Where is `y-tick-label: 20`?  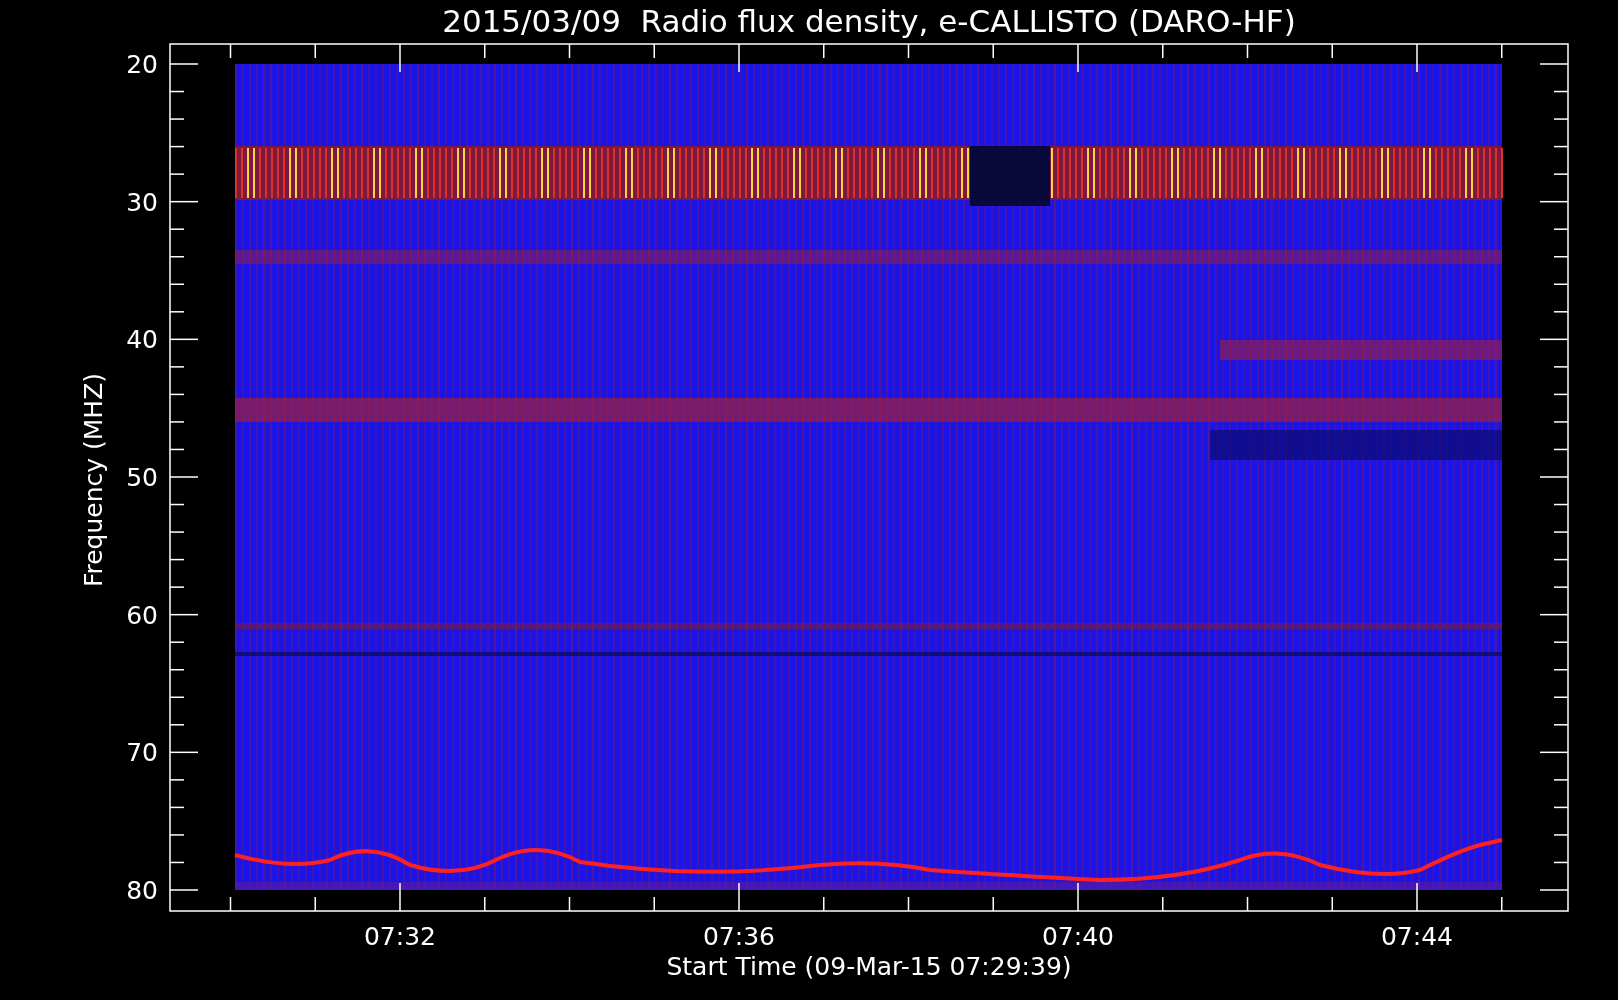 y-tick-label: 20 is located at coordinates (142, 64).